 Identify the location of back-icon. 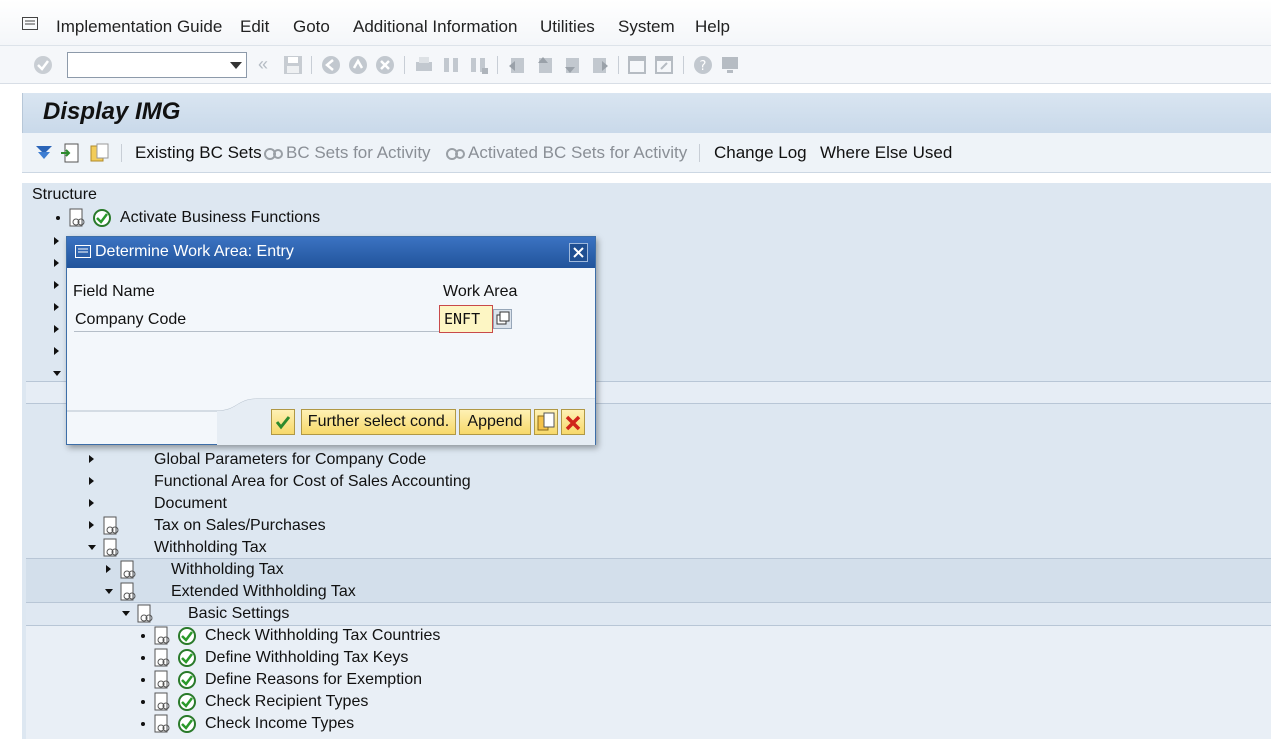
(331, 65).